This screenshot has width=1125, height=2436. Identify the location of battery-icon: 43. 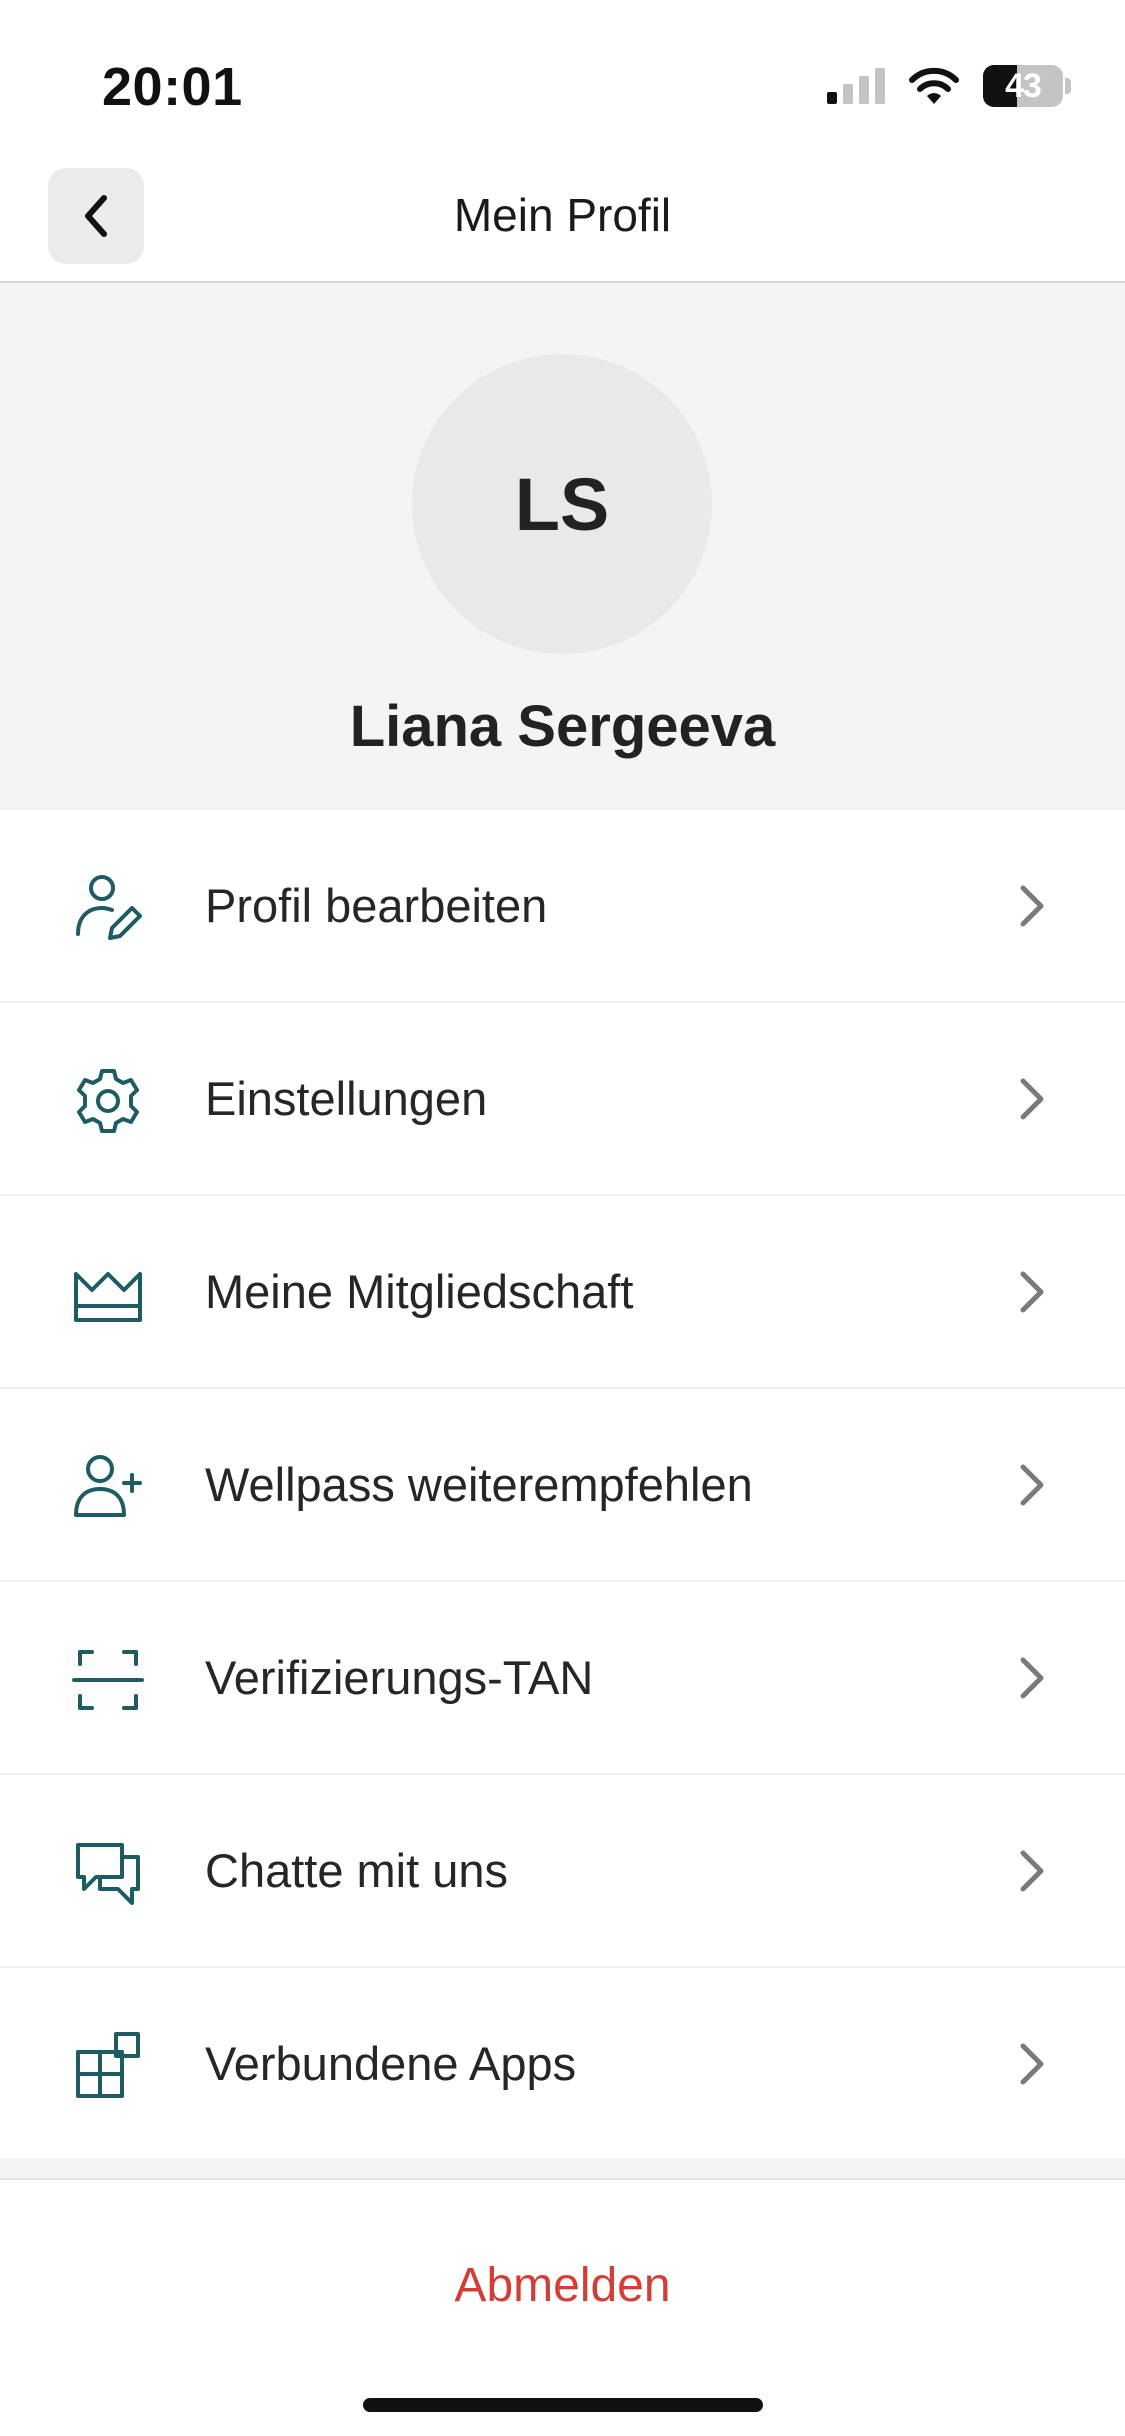
(1023, 86).